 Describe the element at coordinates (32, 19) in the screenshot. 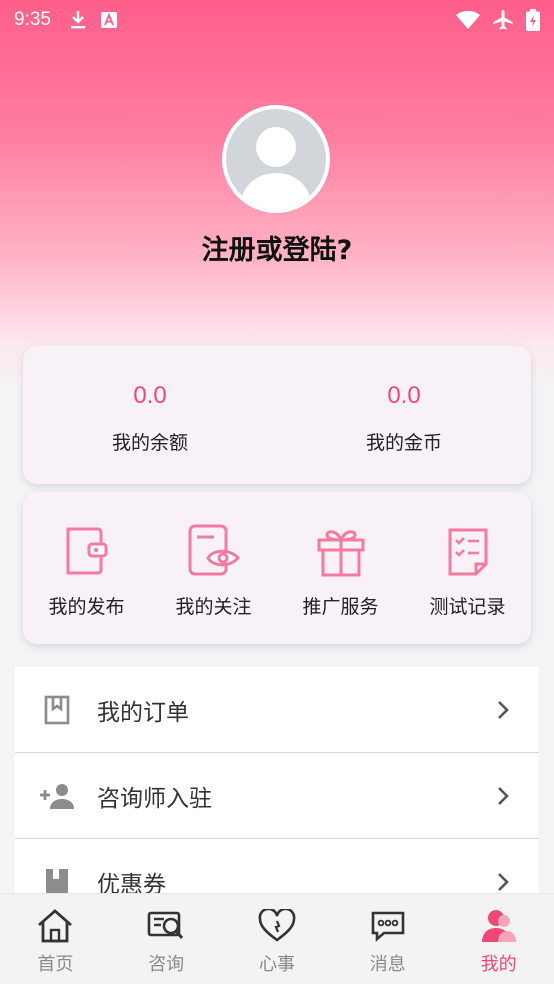

I see `status-time: 9:35` at that location.